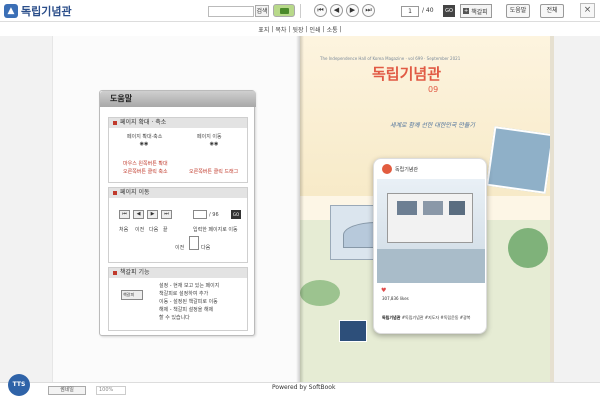 The width and height of the screenshot is (600, 396). I want to click on prev-page-icon: ◀, so click(138, 214).